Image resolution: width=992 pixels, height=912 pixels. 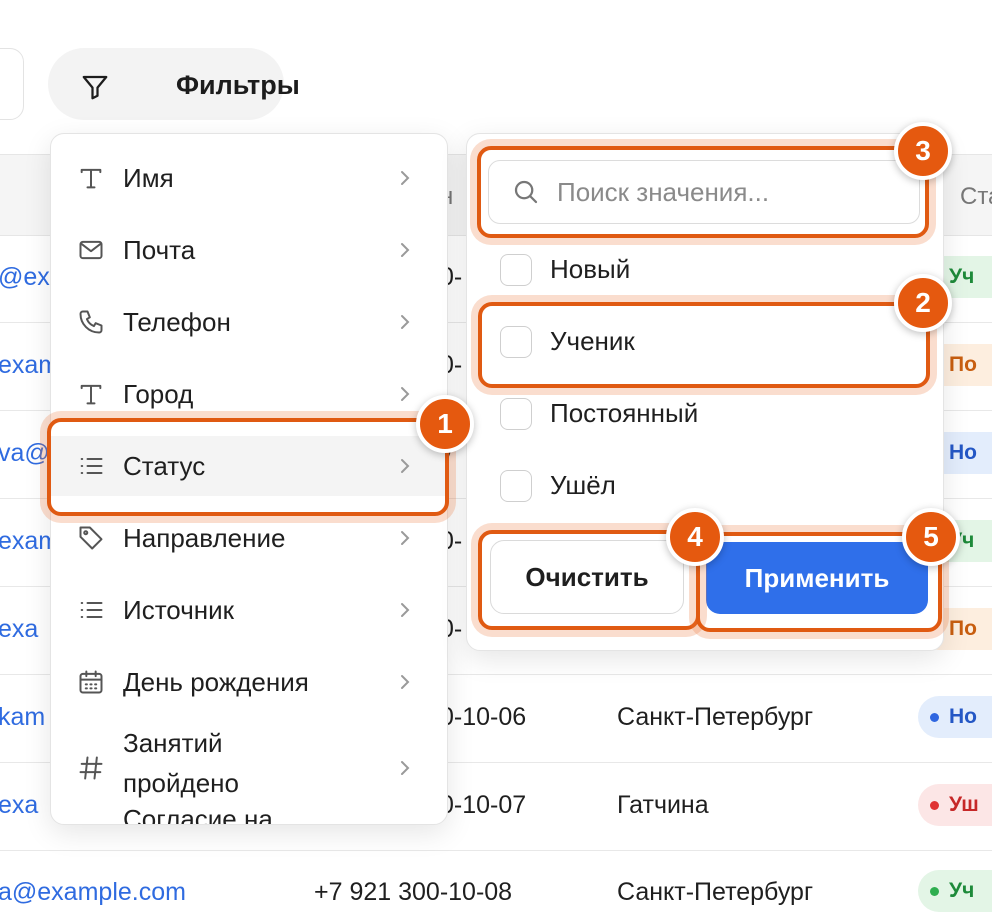 What do you see at coordinates (923, 303) in the screenshot?
I see `callout-marker-2: 2` at bounding box center [923, 303].